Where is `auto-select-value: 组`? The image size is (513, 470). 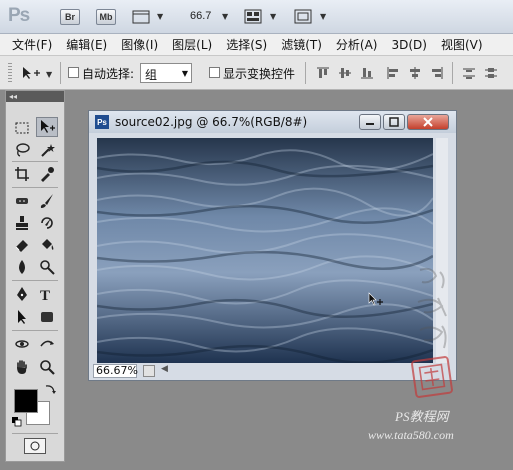 auto-select-value: 组 is located at coordinates (151, 75).